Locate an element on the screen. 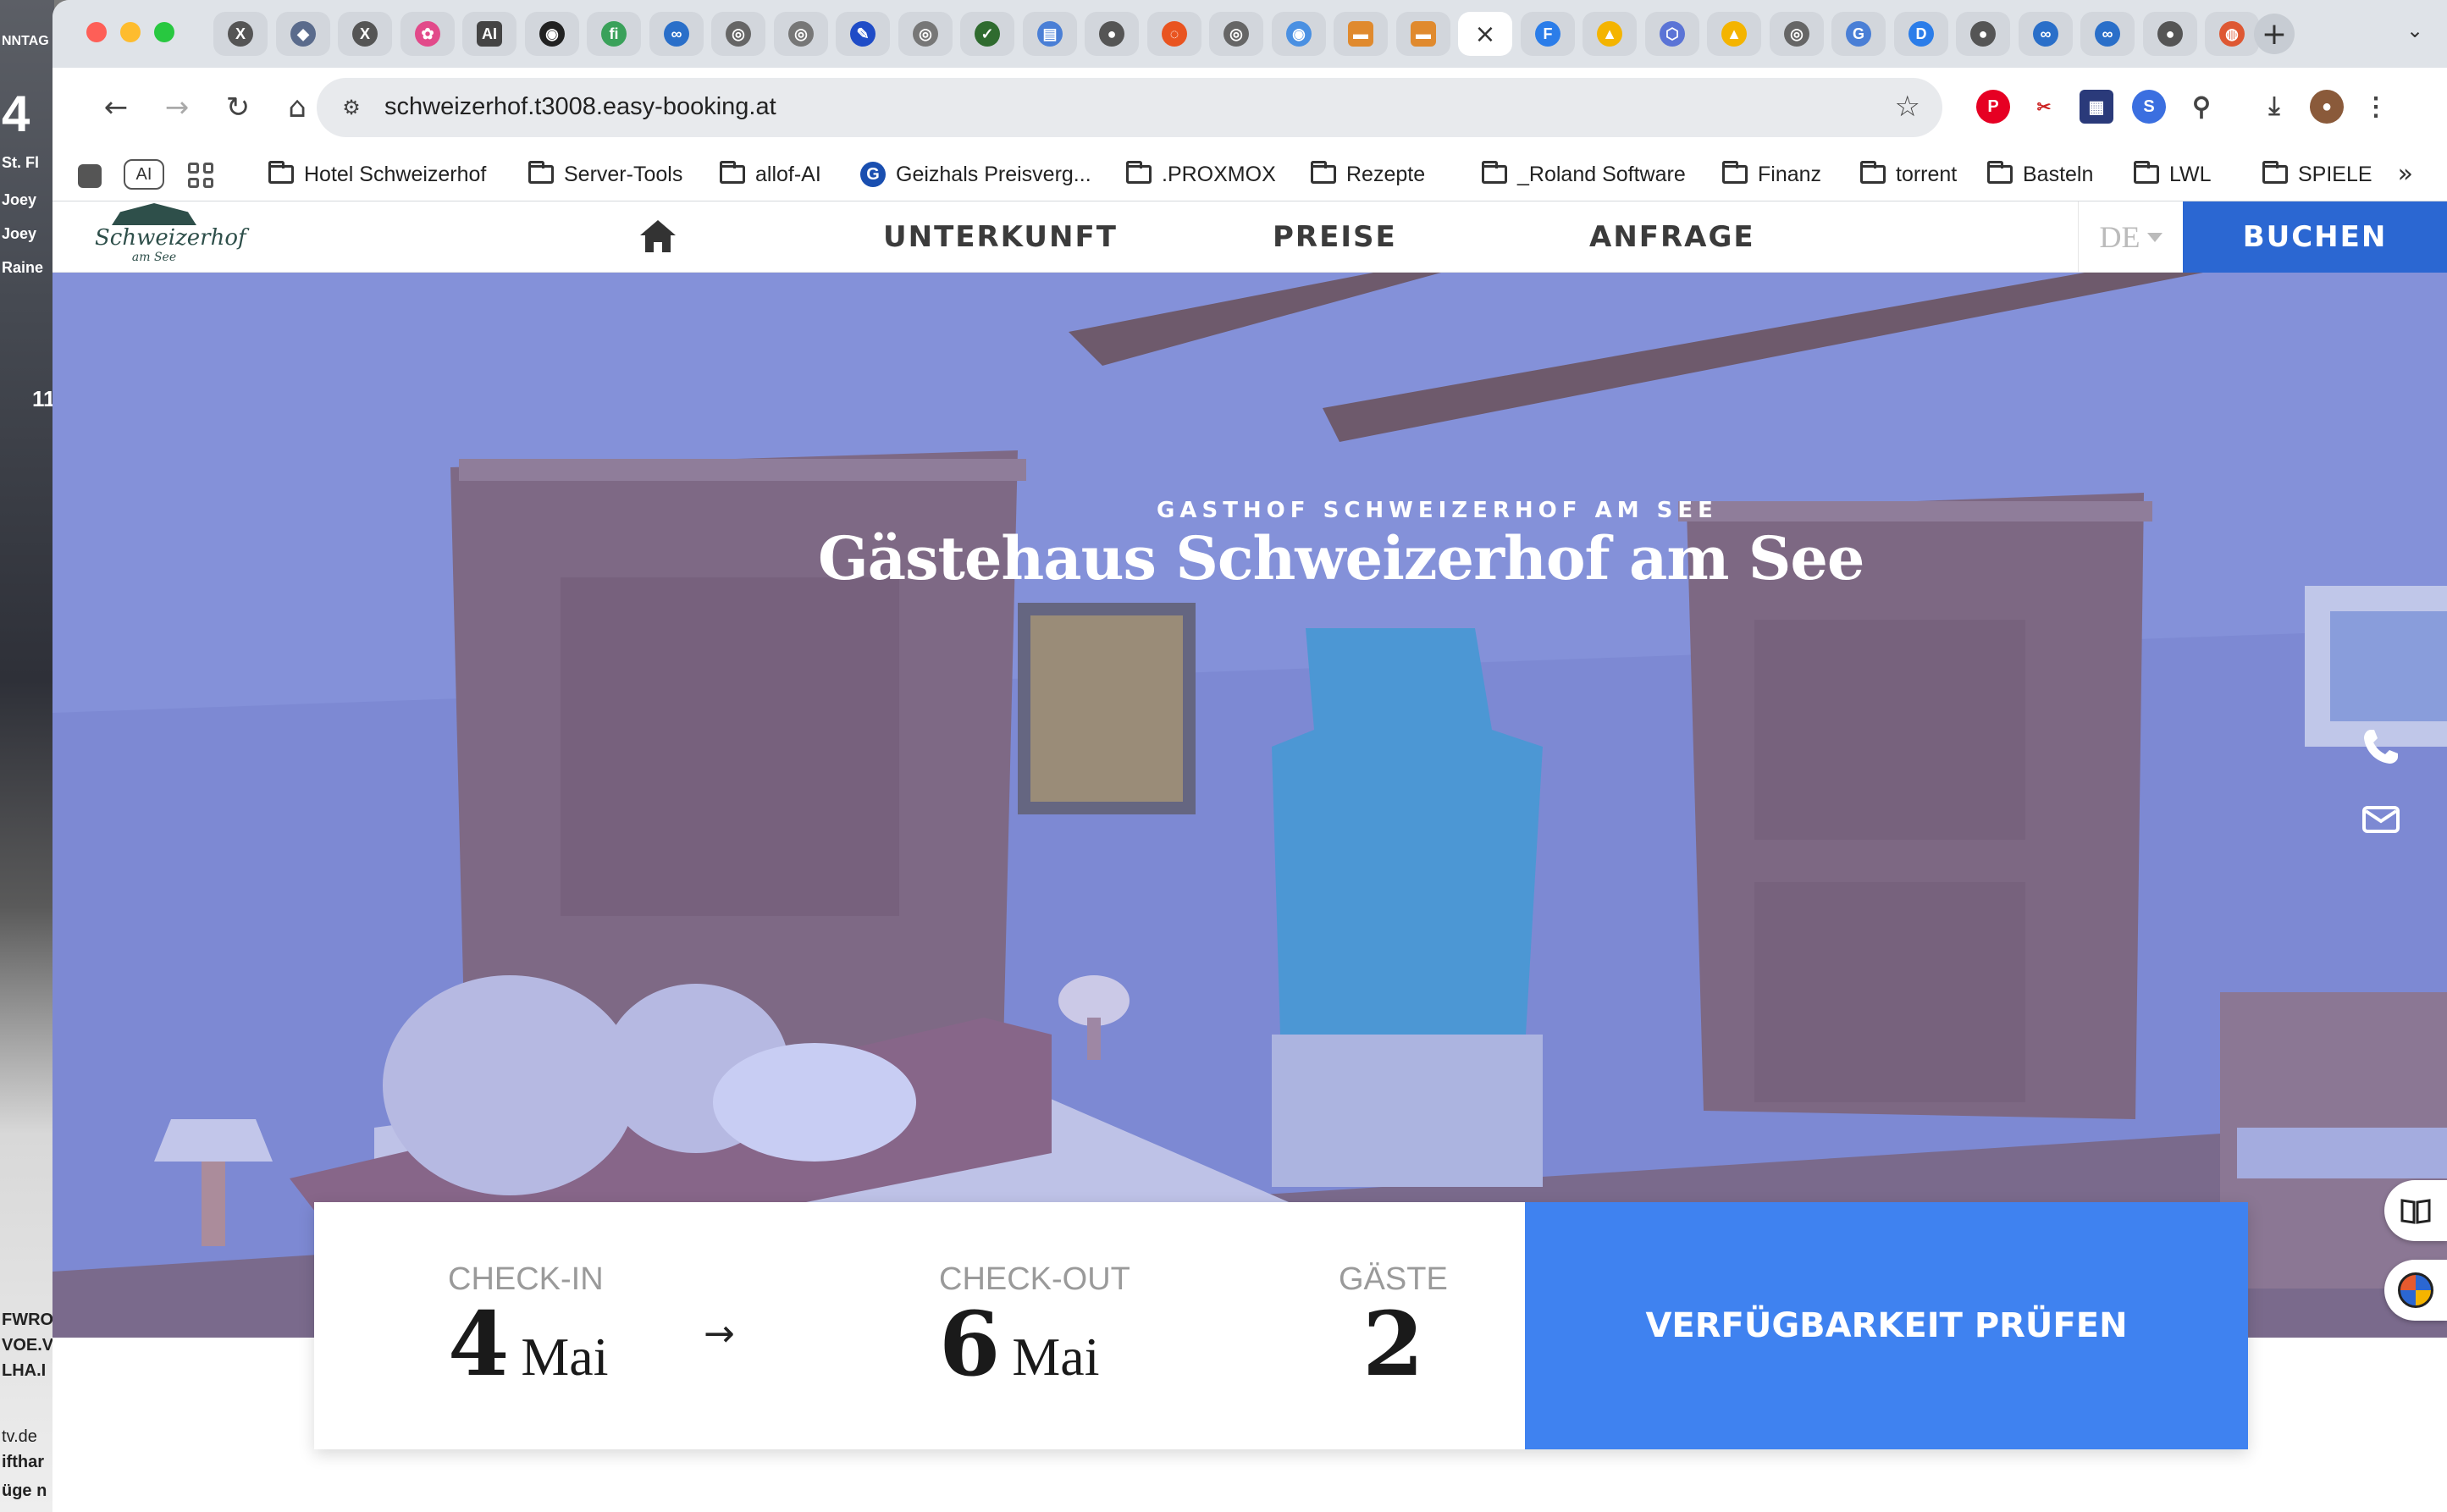 The width and height of the screenshot is (2447, 1512). checkin-field: CHECK-IN 4 Mai is located at coordinates (528, 1326).